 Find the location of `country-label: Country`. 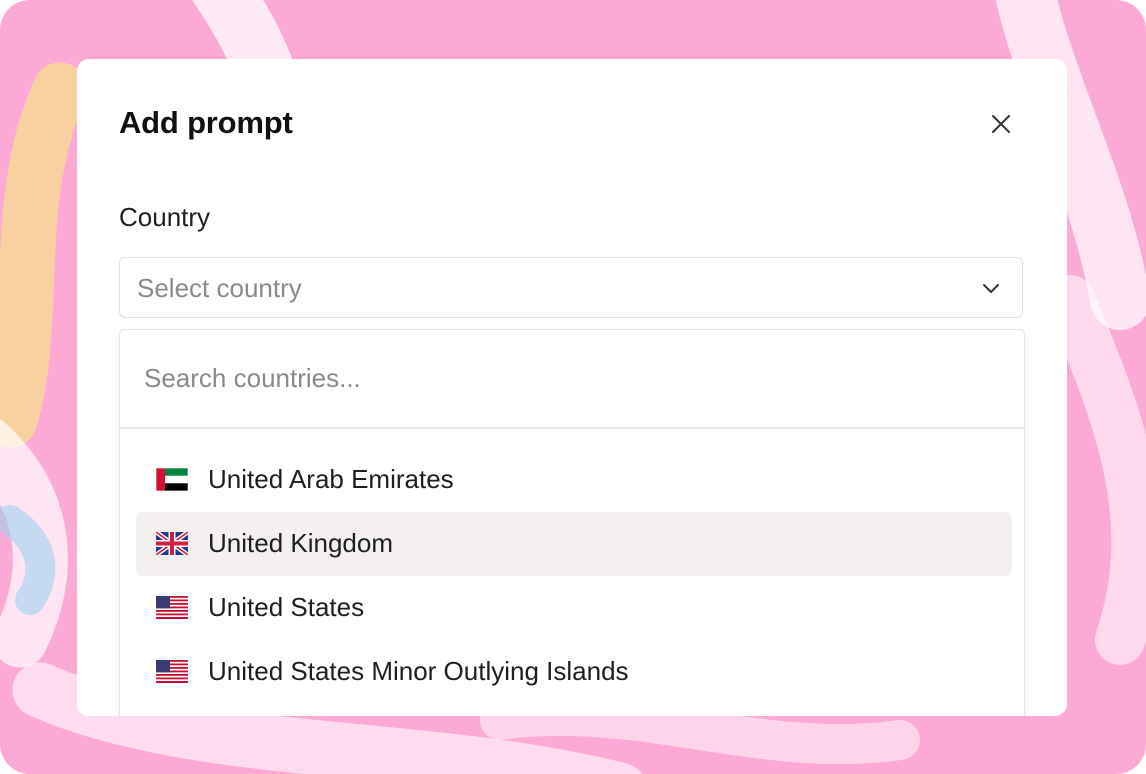

country-label: Country is located at coordinates (165, 217).